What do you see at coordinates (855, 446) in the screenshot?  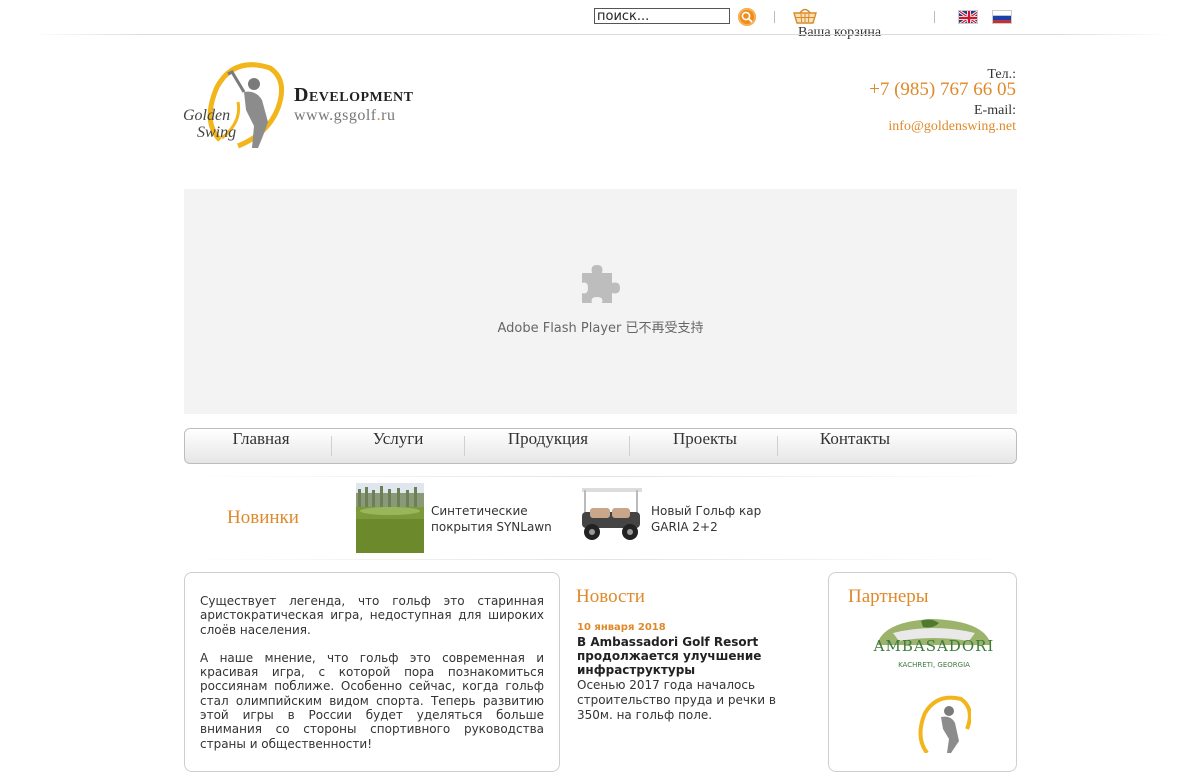 I see `nav-item-contacts: Контакты` at bounding box center [855, 446].